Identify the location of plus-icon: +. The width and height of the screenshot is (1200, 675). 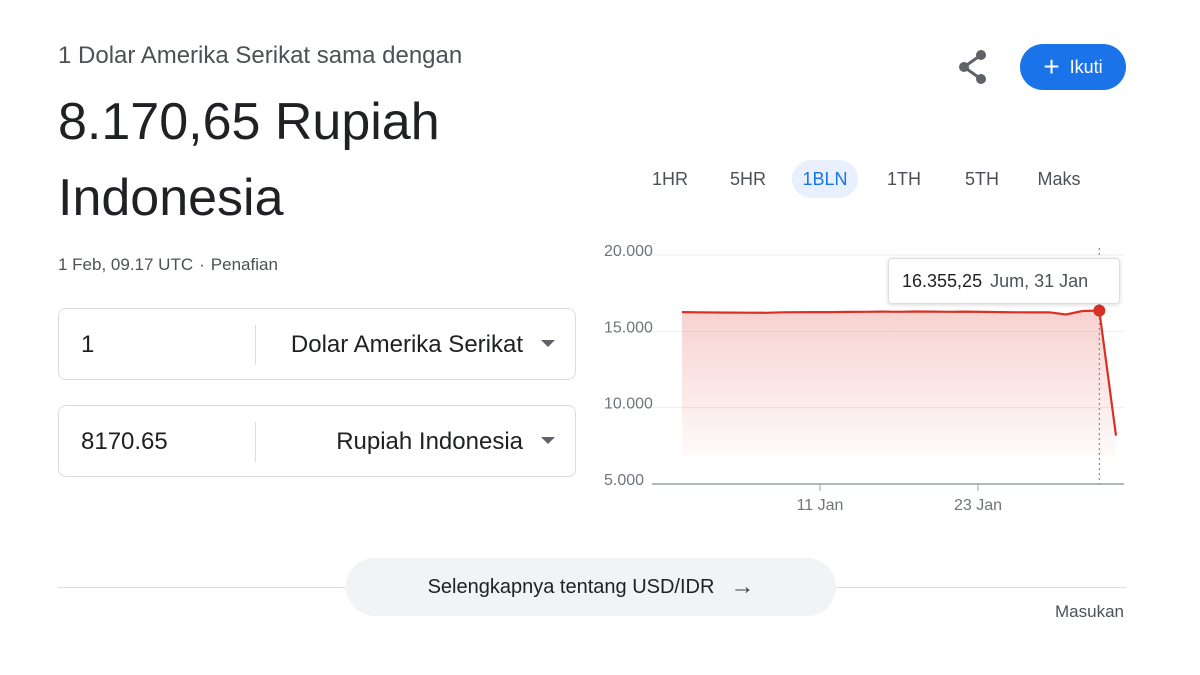
(1051, 66).